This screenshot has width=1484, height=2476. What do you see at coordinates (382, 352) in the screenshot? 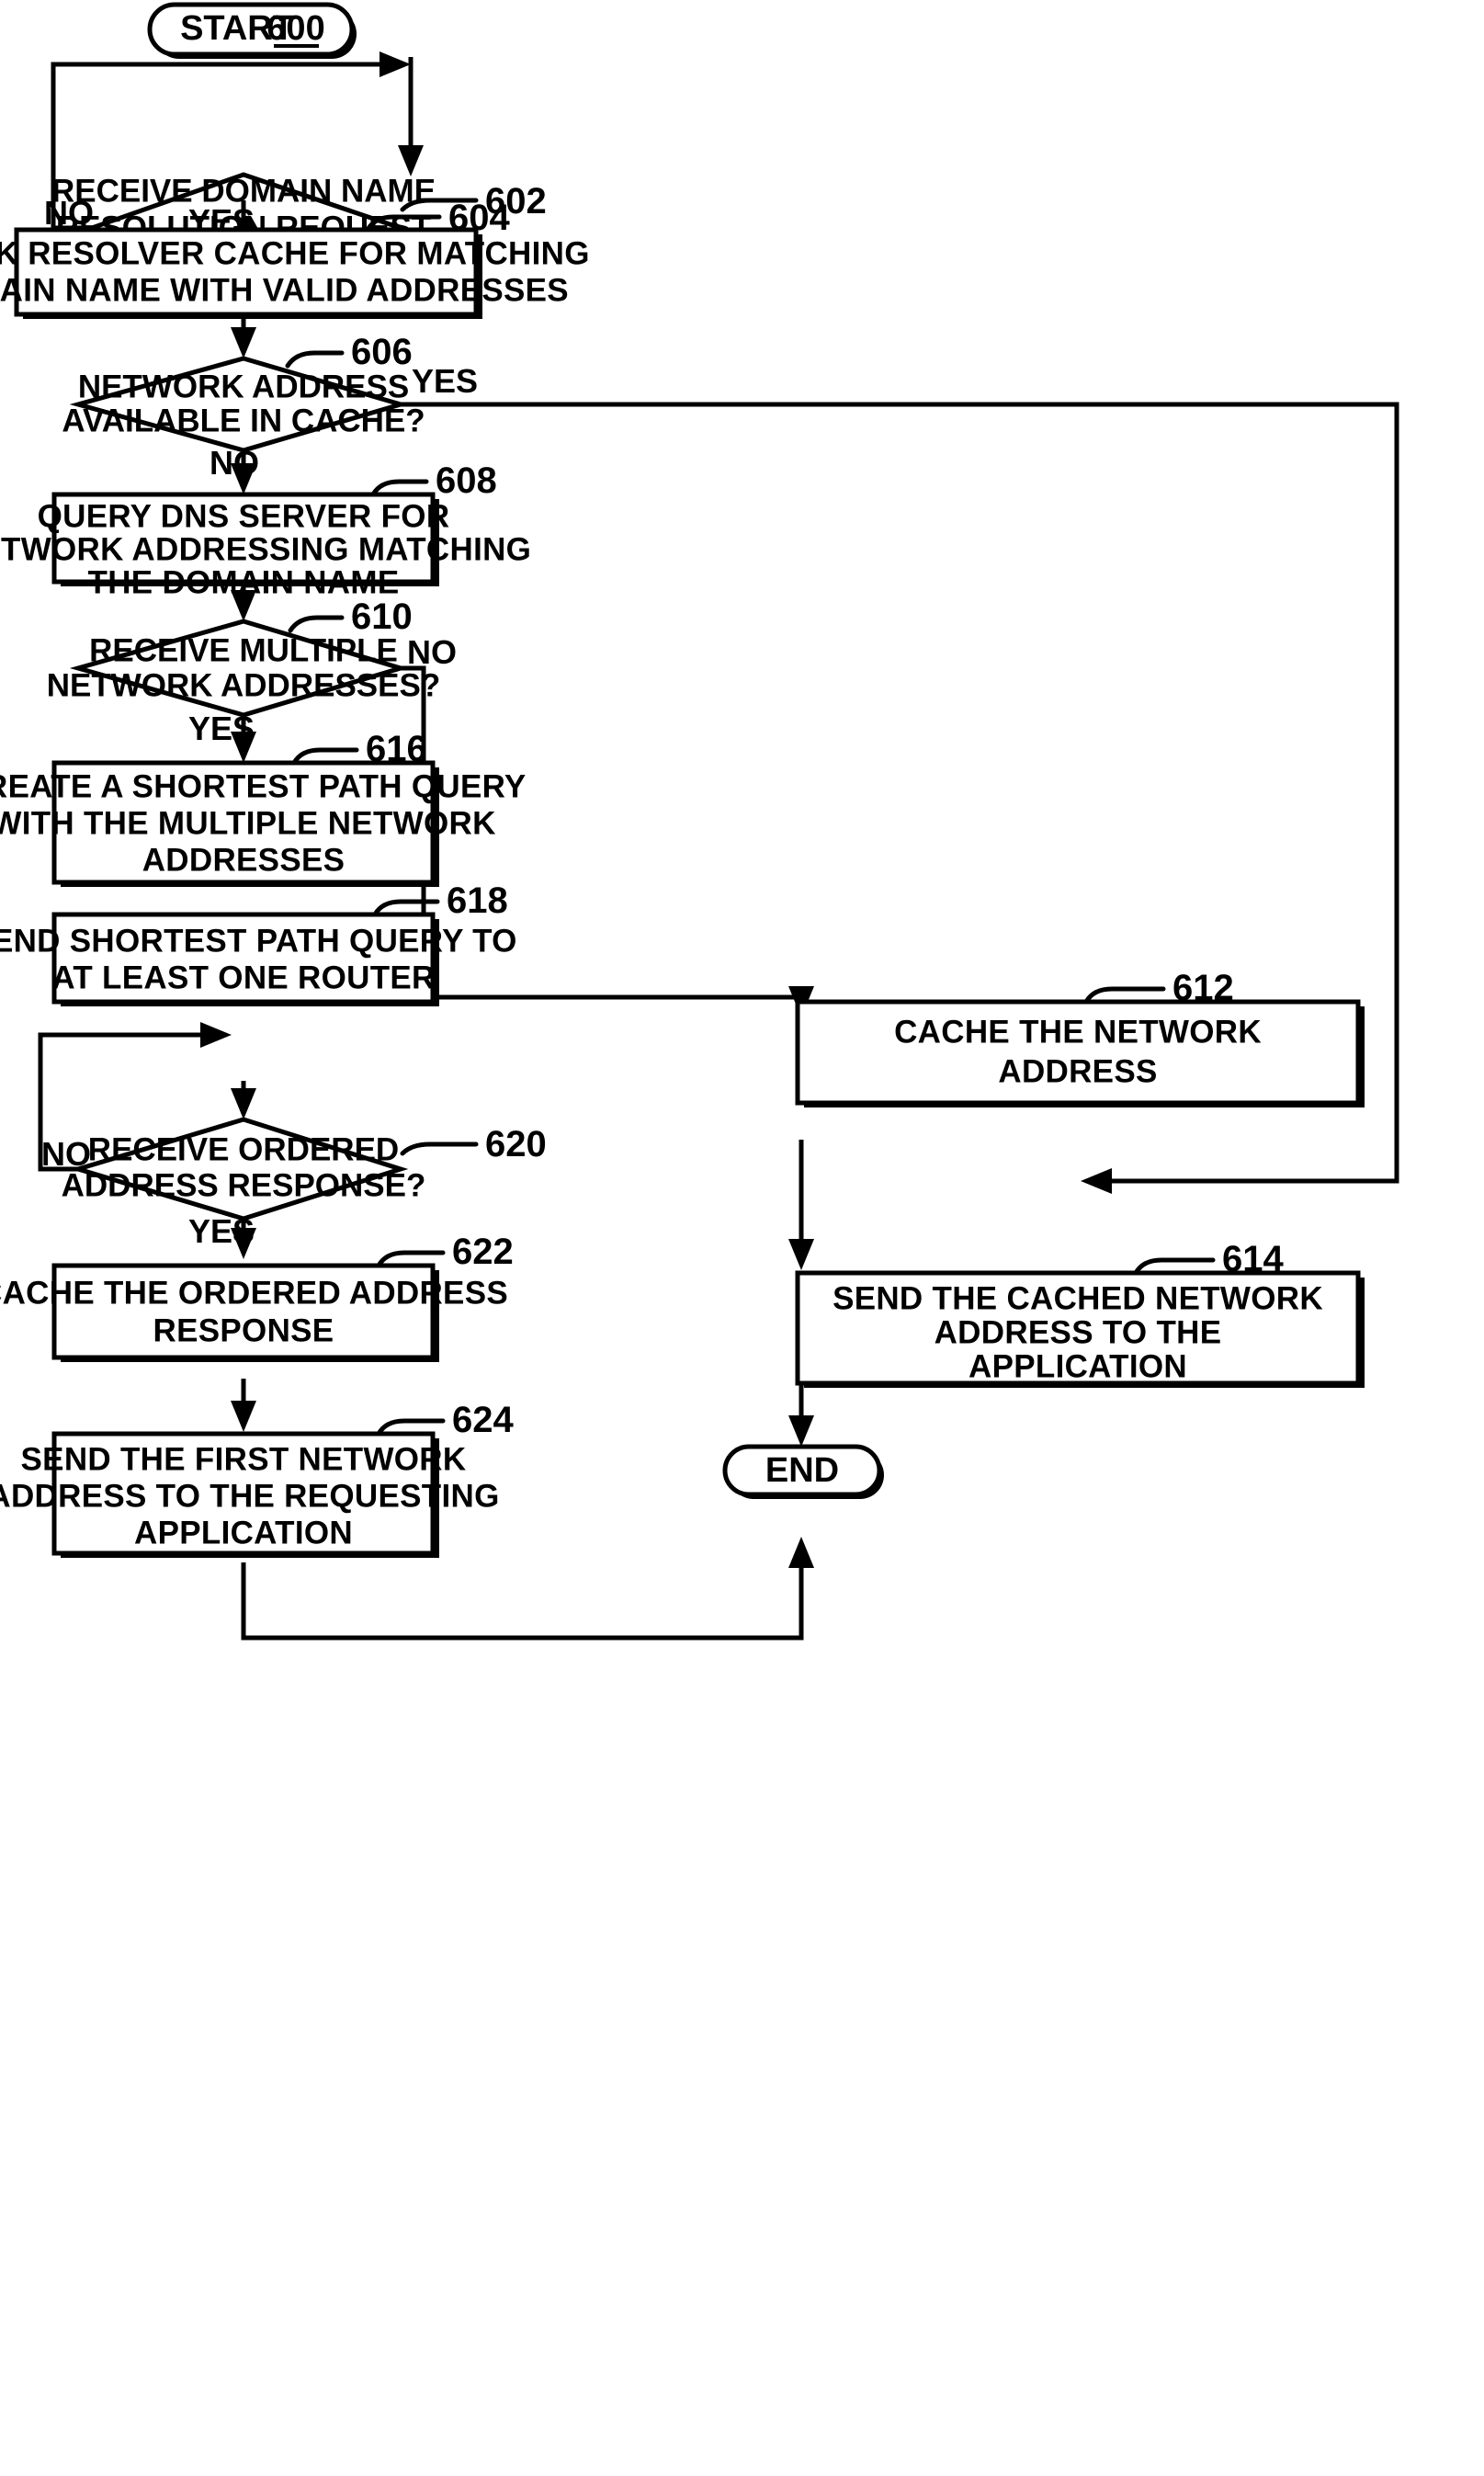
I see `ref-606: 606` at bounding box center [382, 352].